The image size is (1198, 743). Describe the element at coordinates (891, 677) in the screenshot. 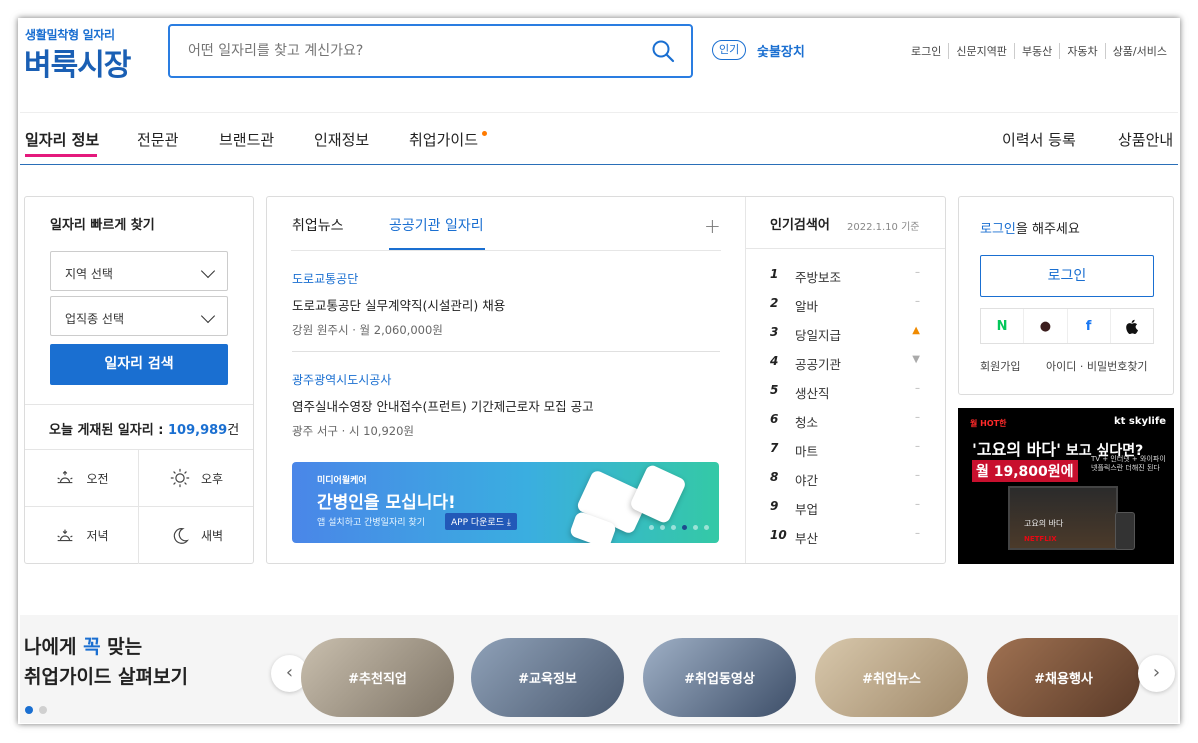

I see `guide-card-news: #취업뉴스` at that location.